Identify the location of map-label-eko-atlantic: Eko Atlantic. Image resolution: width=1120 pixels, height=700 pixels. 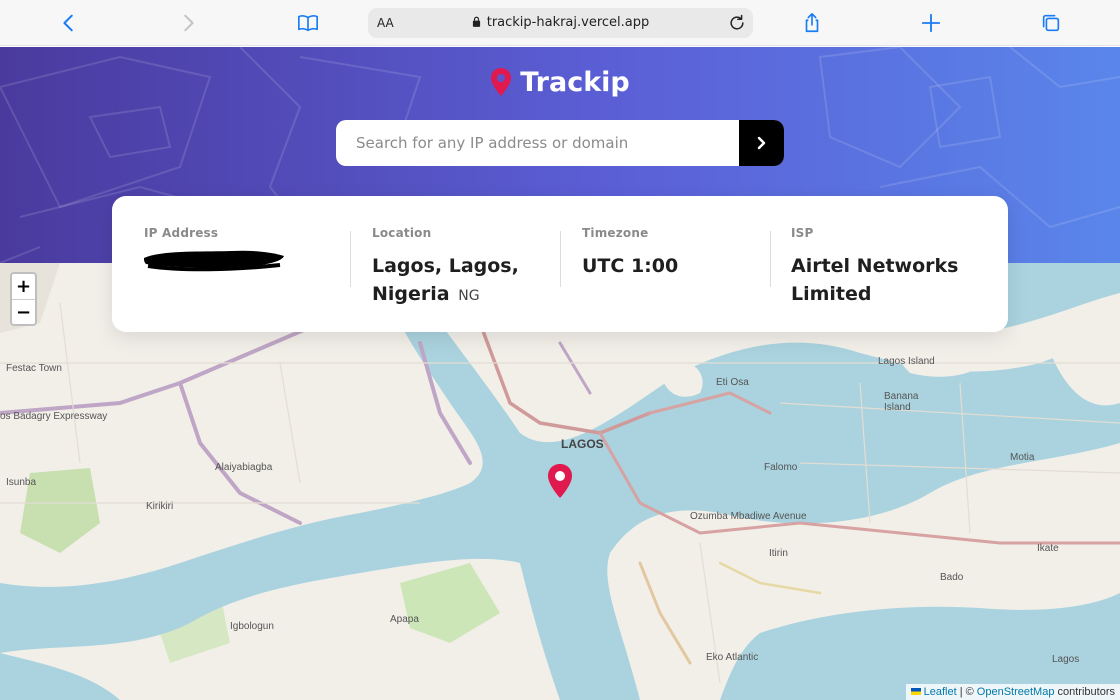
(732, 657).